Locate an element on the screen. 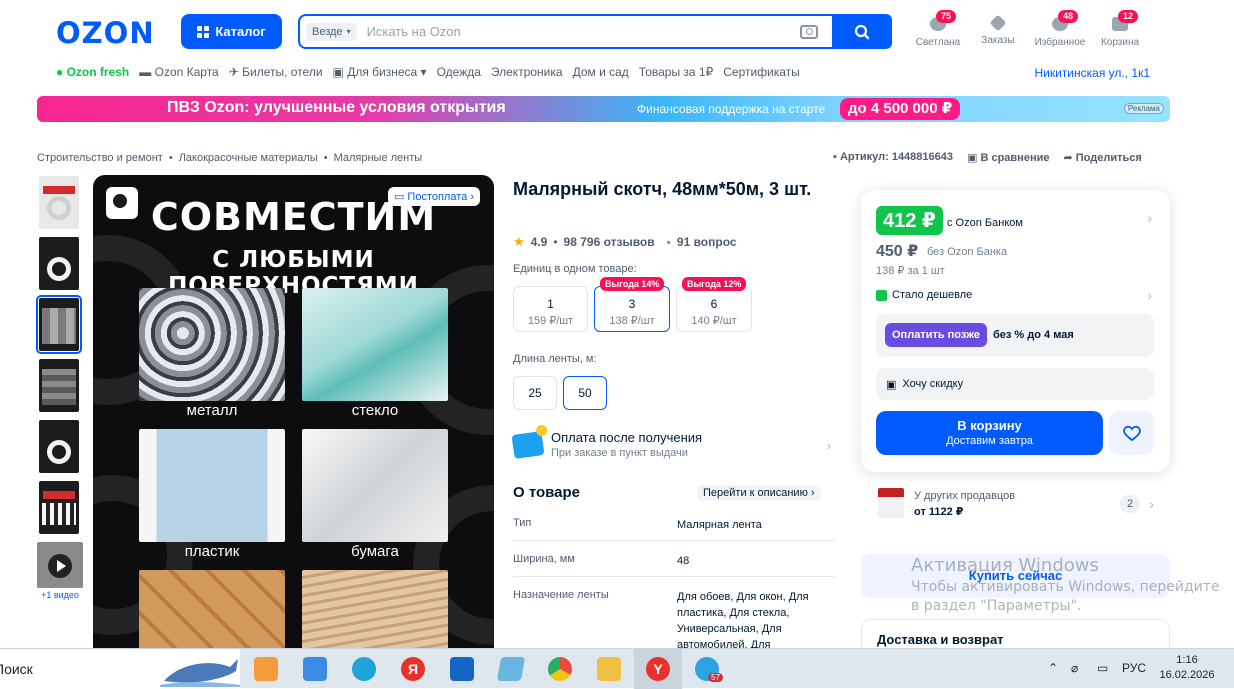 The width and height of the screenshot is (1234, 689). nav-label: Билеты, отели is located at coordinates (282, 72).